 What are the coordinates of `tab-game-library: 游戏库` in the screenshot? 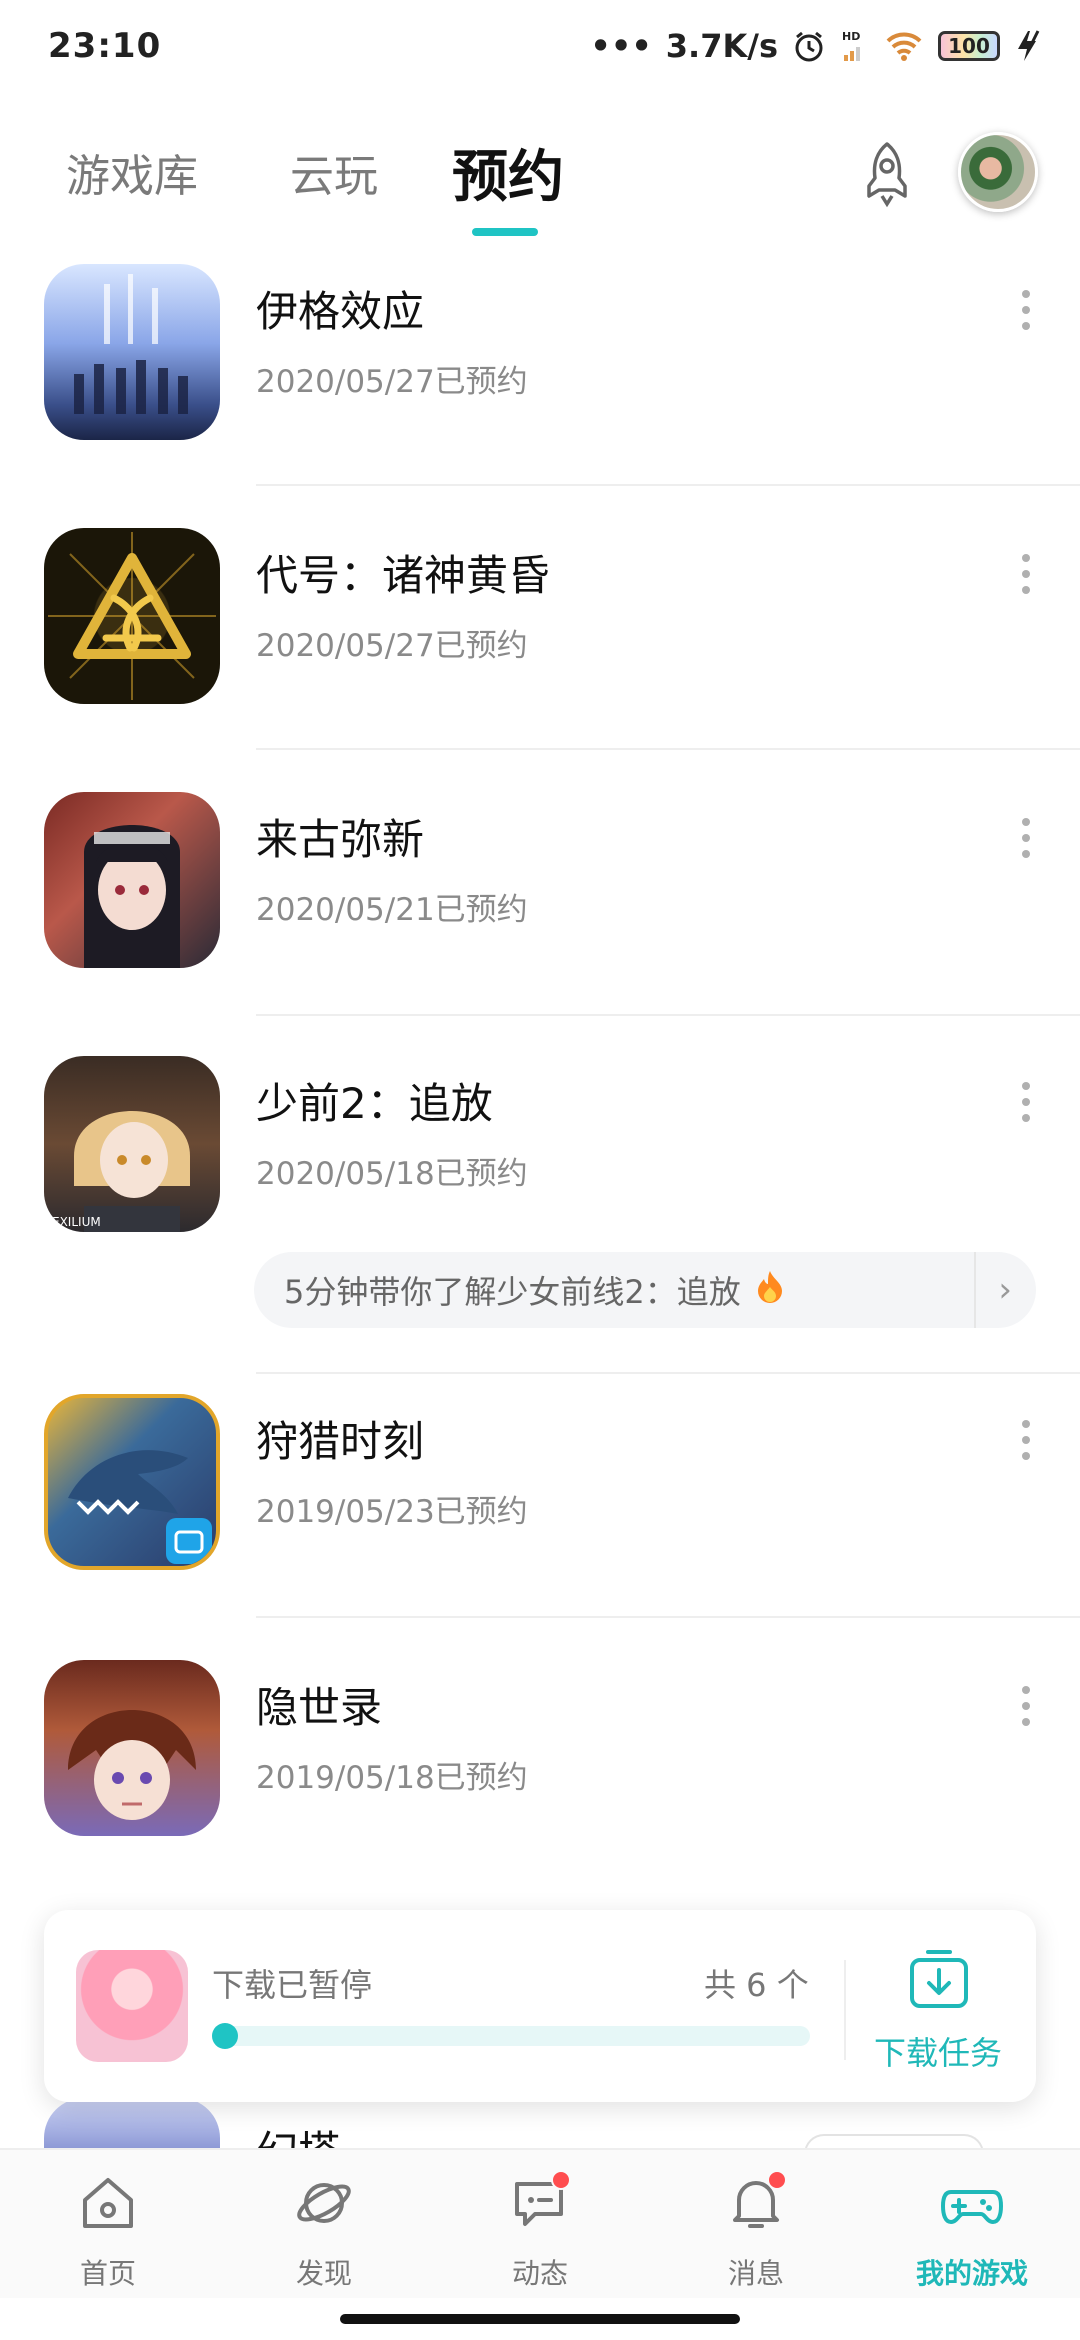 It's located at (132, 172).